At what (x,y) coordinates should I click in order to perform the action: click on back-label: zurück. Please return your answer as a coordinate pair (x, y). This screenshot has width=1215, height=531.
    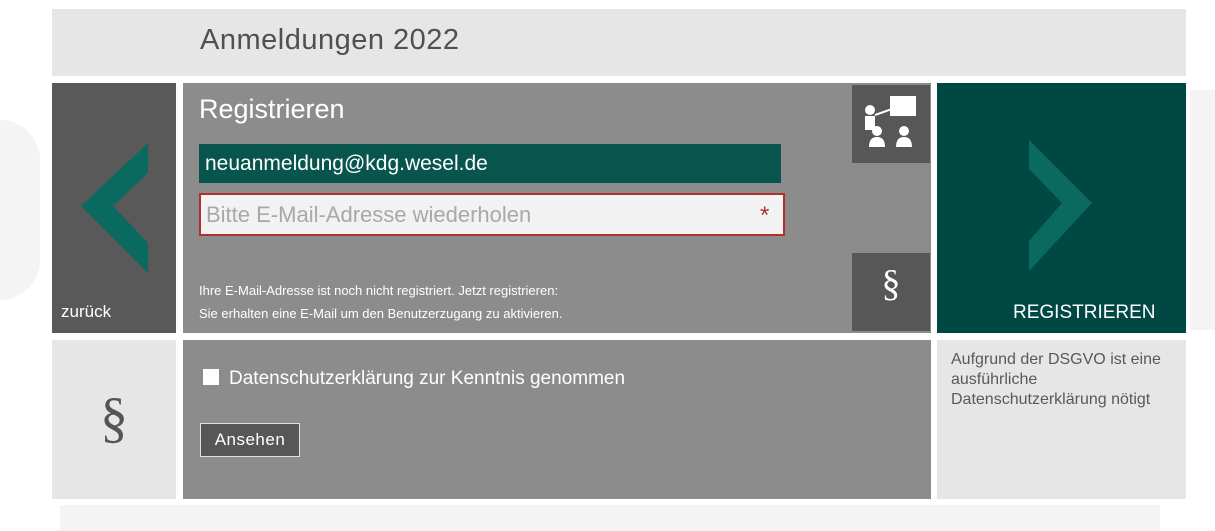
    Looking at the image, I should click on (86, 311).